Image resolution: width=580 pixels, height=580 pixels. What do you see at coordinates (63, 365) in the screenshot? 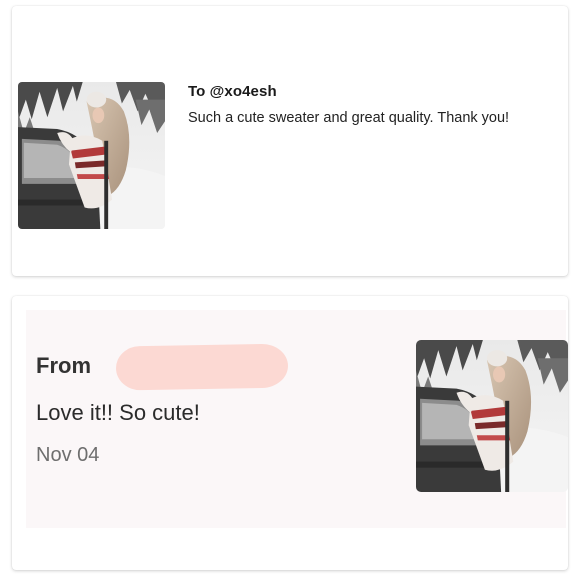
I see `from-label: From` at bounding box center [63, 365].